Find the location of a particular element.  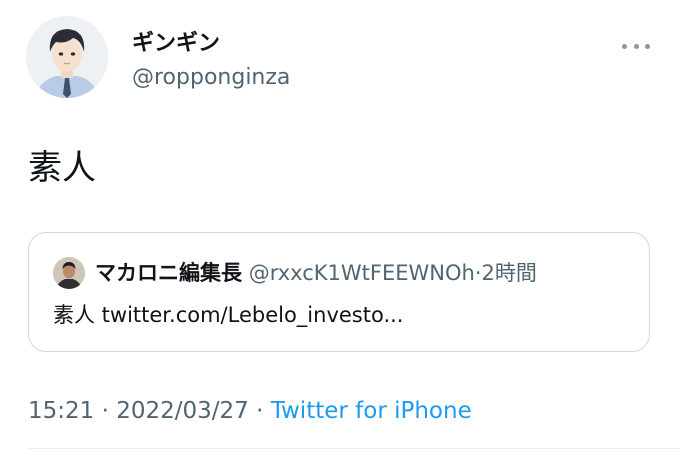

tweet-time: 15:21 is located at coordinates (61, 411).